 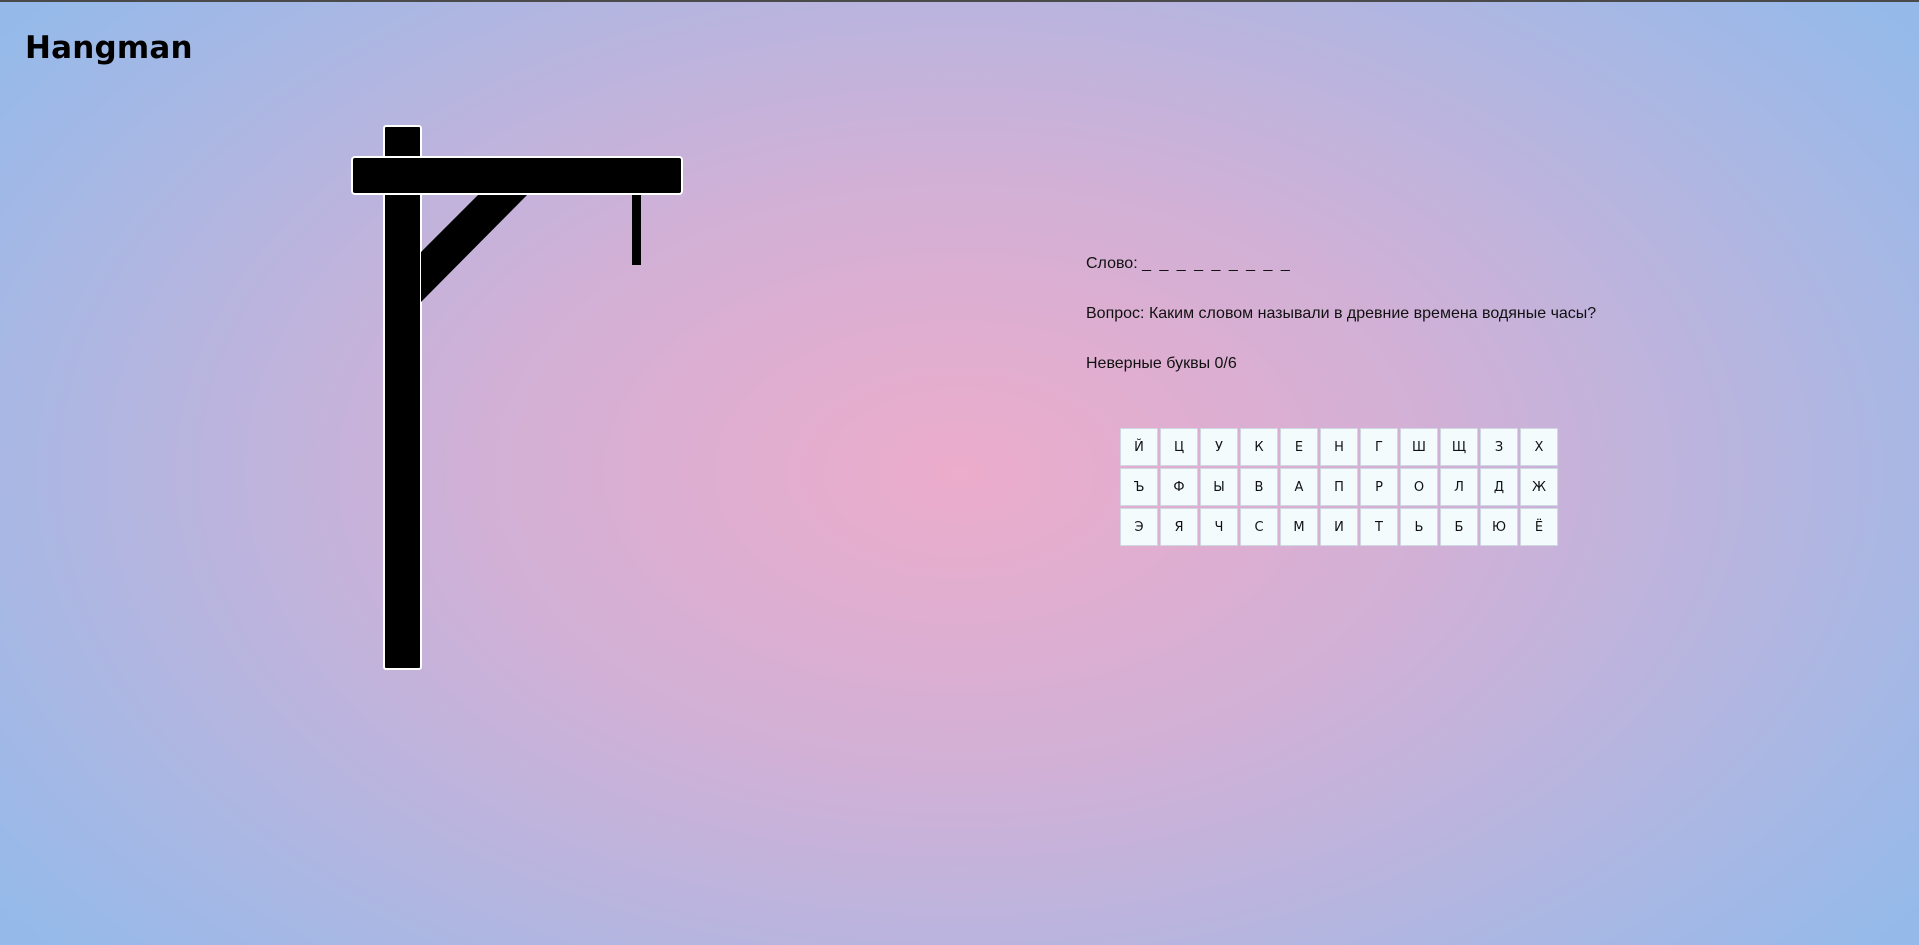 What do you see at coordinates (1217, 263) in the screenshot?
I see `word-mask: _ _ _ _ _ _ _ _ _` at bounding box center [1217, 263].